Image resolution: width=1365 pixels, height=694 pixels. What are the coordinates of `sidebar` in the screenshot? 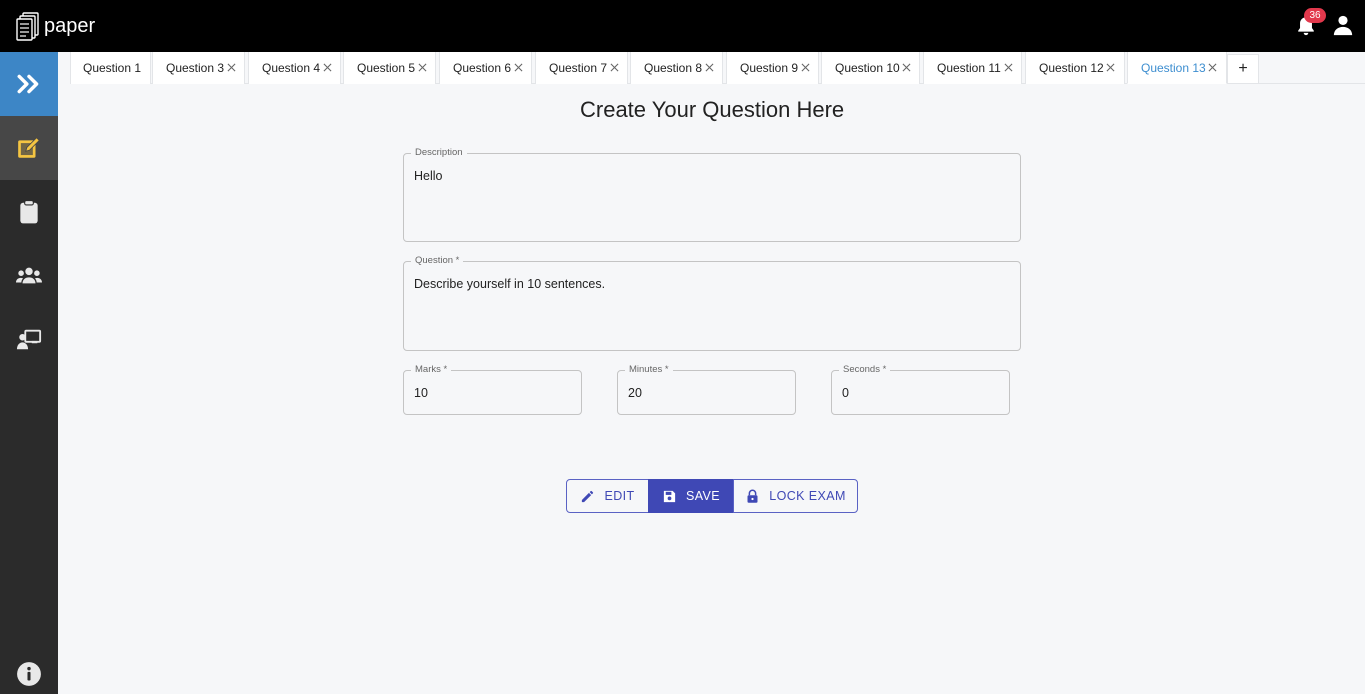 It's located at (29, 373).